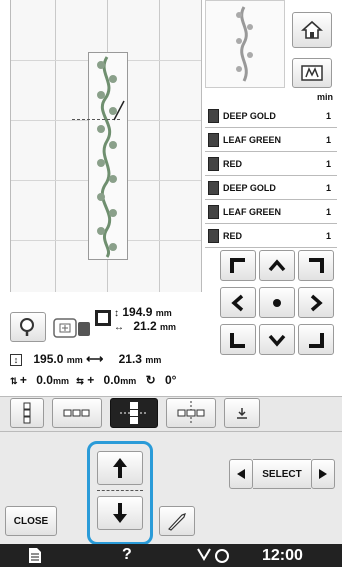 This screenshot has width=342, height=570. I want to click on width-arrow-icon: ↔, so click(119, 327).